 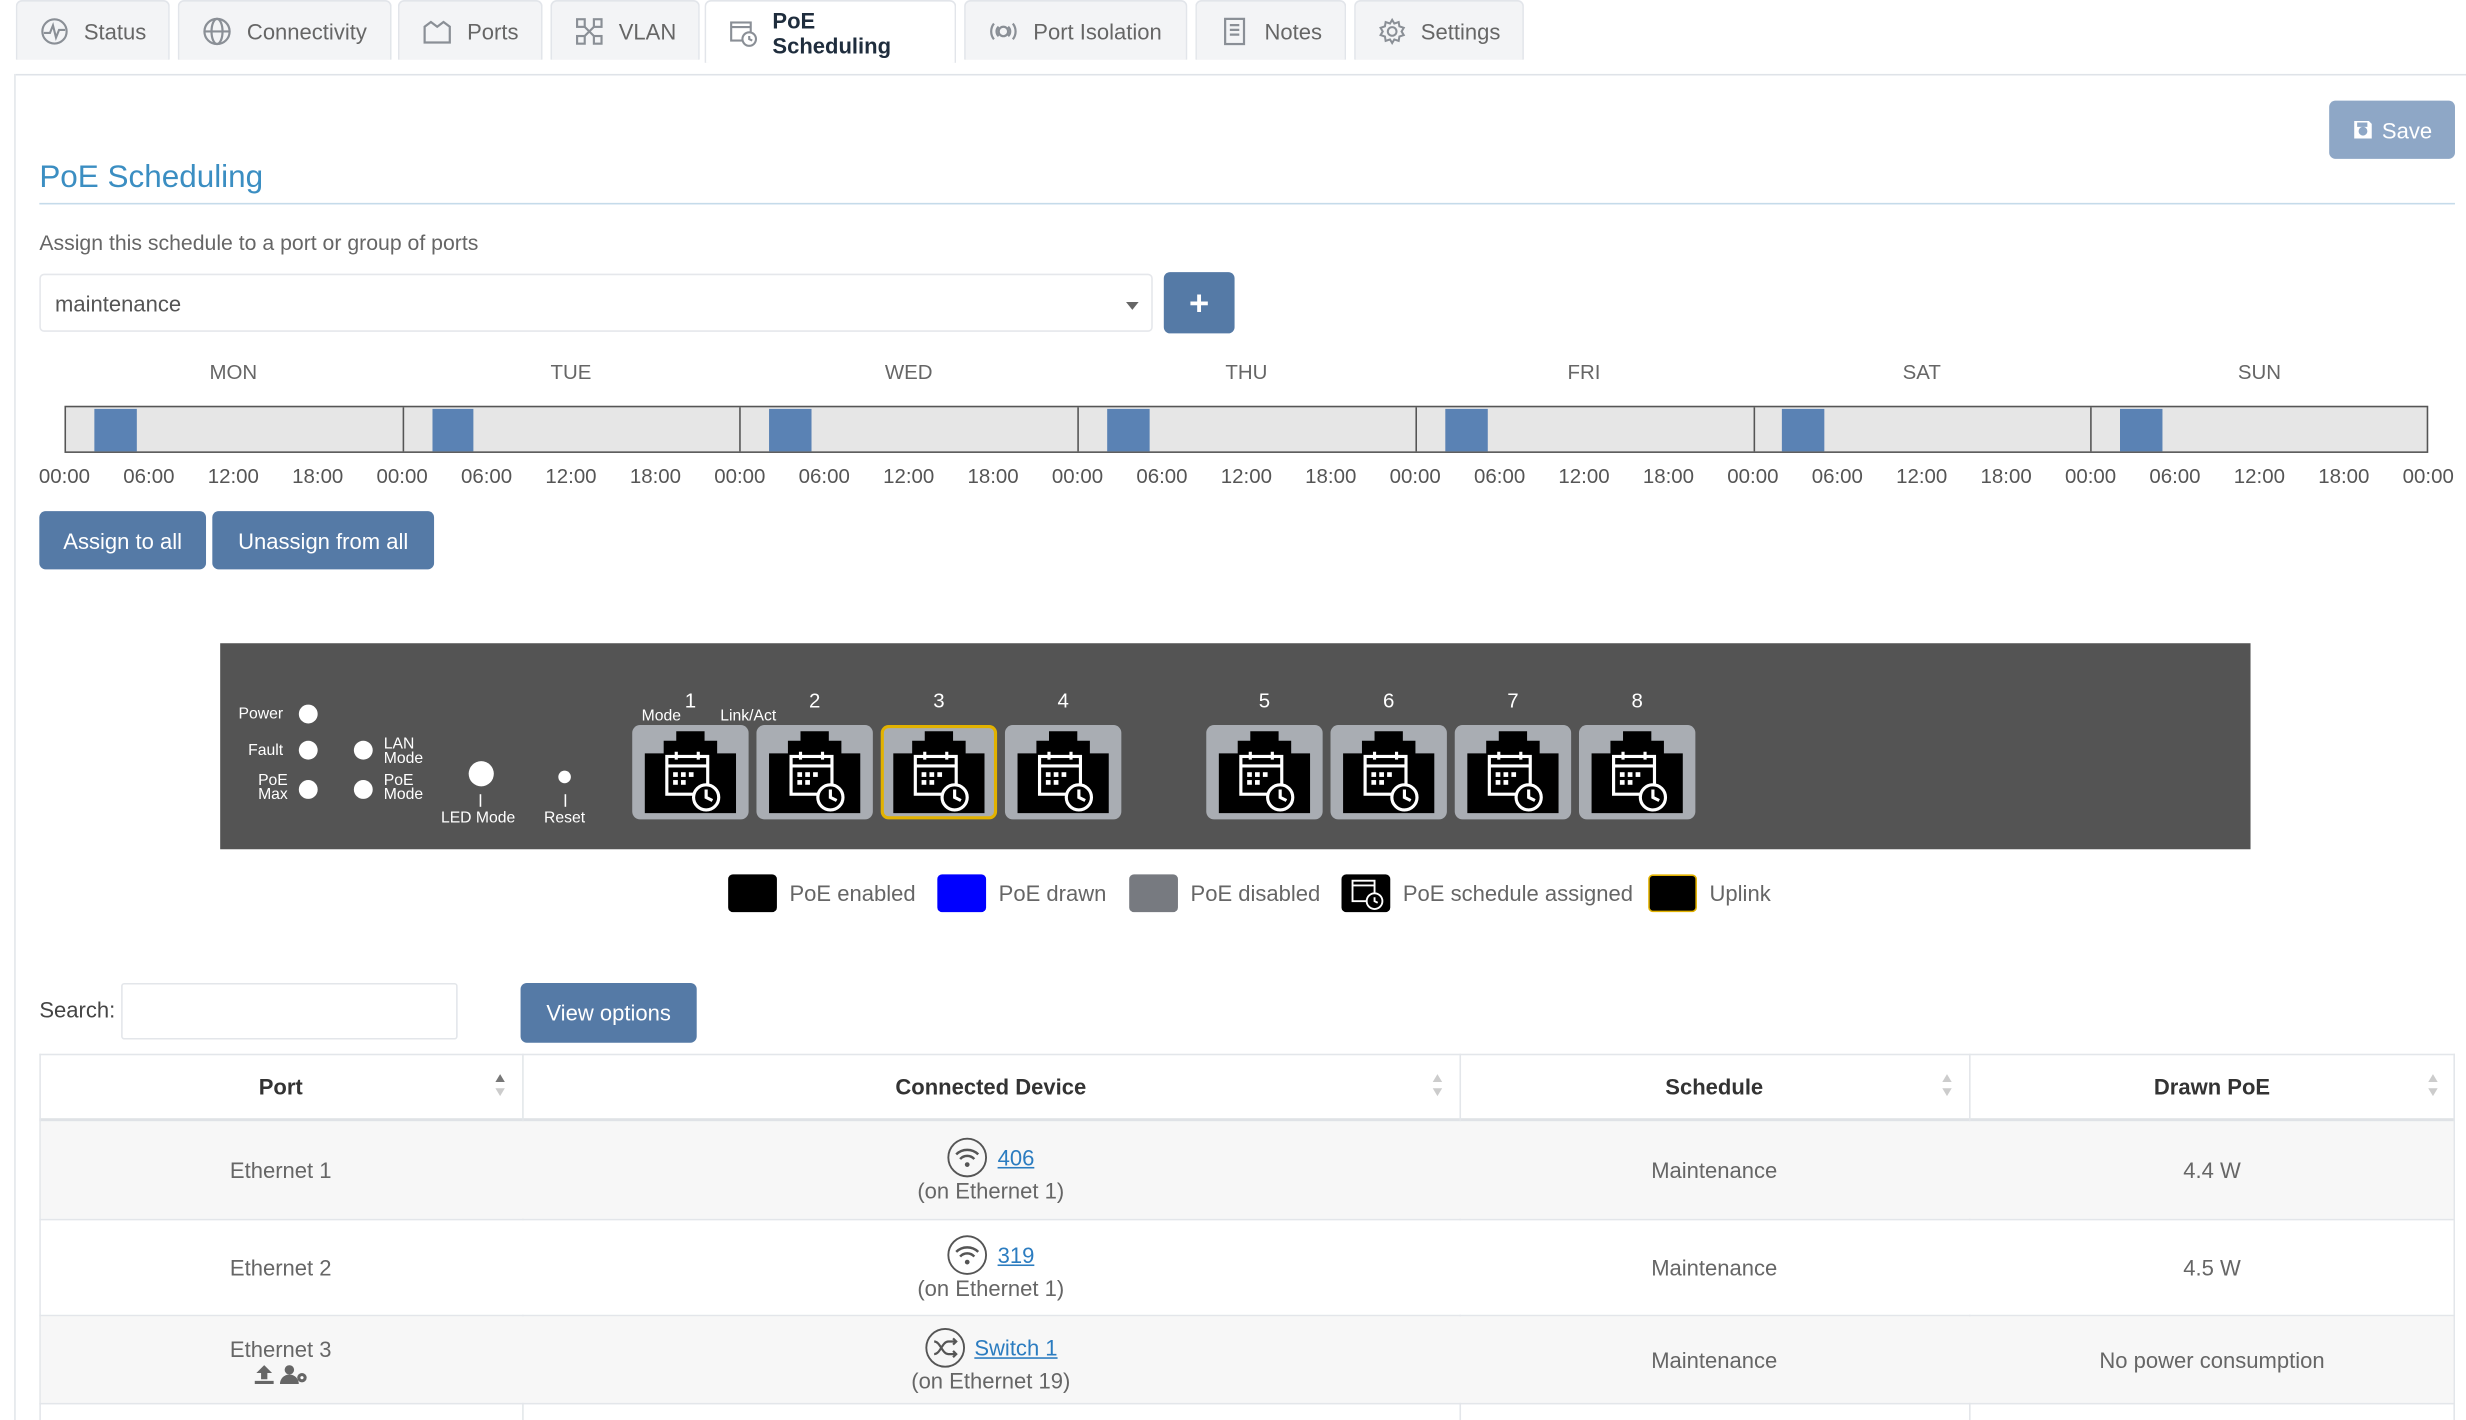 What do you see at coordinates (266, 751) in the screenshot?
I see `fault-led-label: Fault` at bounding box center [266, 751].